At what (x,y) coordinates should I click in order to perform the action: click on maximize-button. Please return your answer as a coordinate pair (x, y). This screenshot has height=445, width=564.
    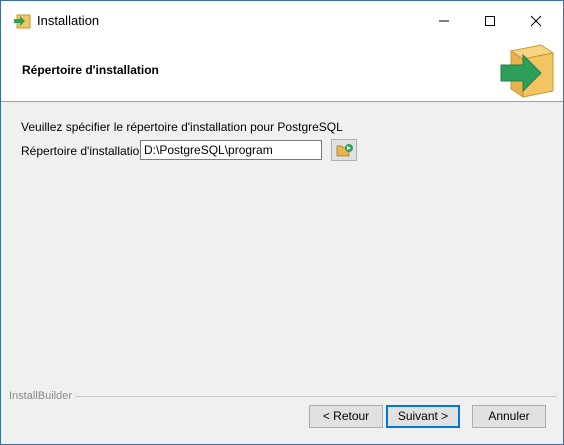
    Looking at the image, I should click on (490, 21).